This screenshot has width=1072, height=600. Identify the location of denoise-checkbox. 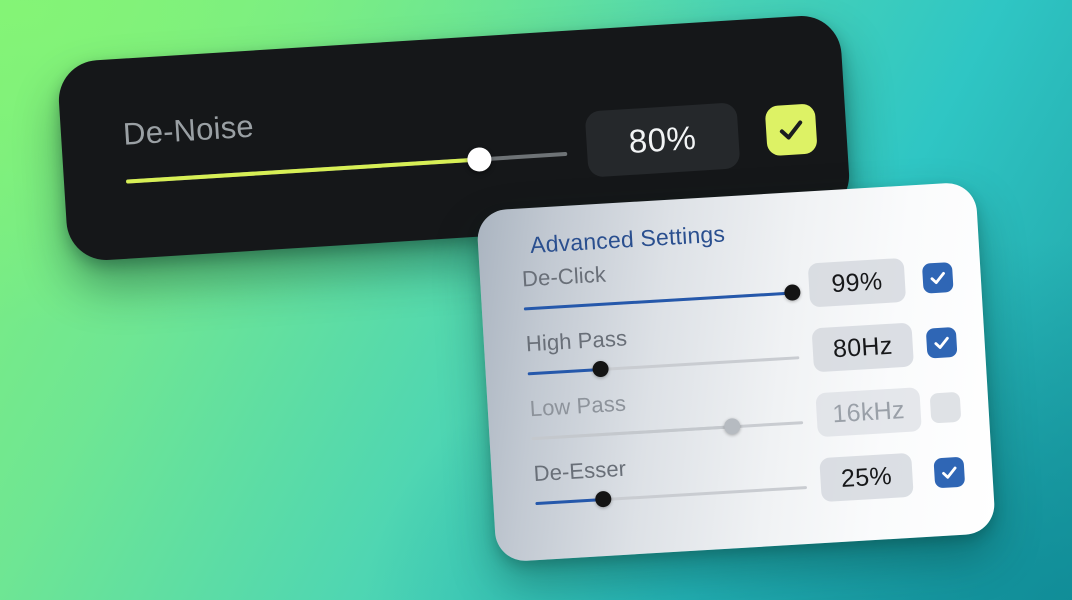
(791, 130).